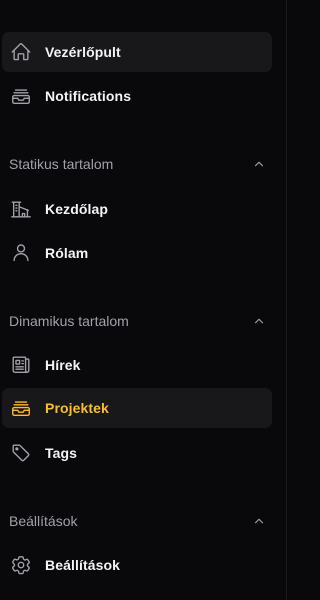 The height and width of the screenshot is (600, 320). What do you see at coordinates (21, 453) in the screenshot?
I see `tag-icon` at bounding box center [21, 453].